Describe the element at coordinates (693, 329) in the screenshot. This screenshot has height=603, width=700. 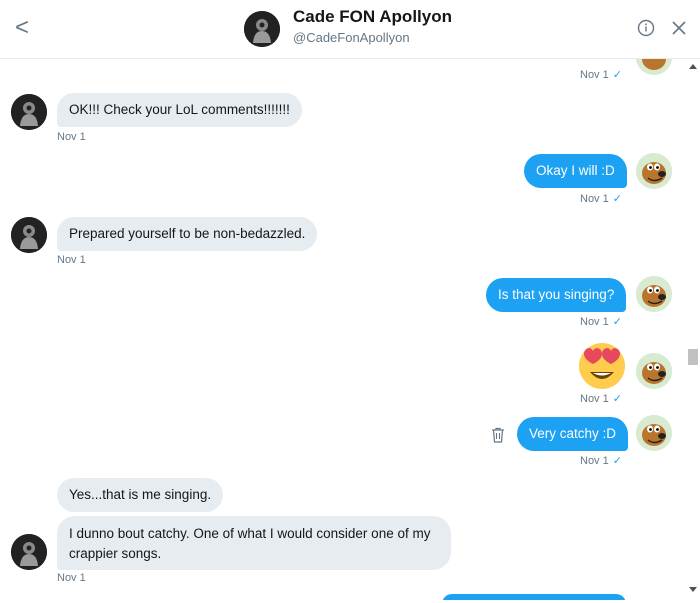
I see `message-list-scrollbar` at that location.